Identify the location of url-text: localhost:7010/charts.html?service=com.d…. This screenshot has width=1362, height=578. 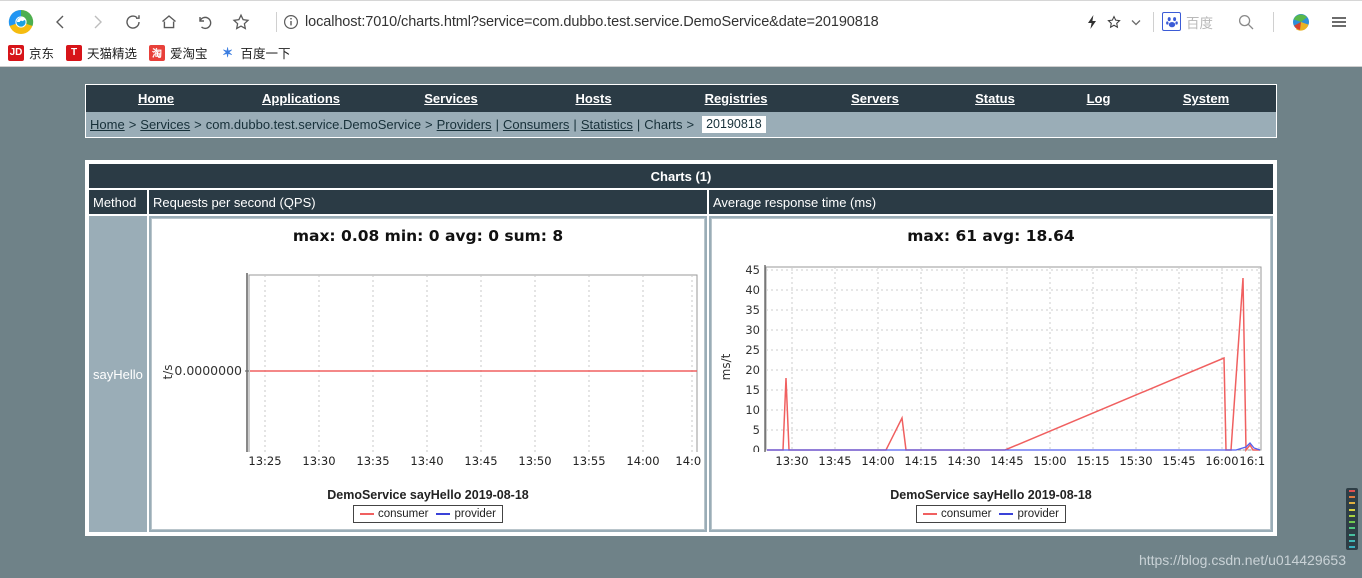
(693, 22).